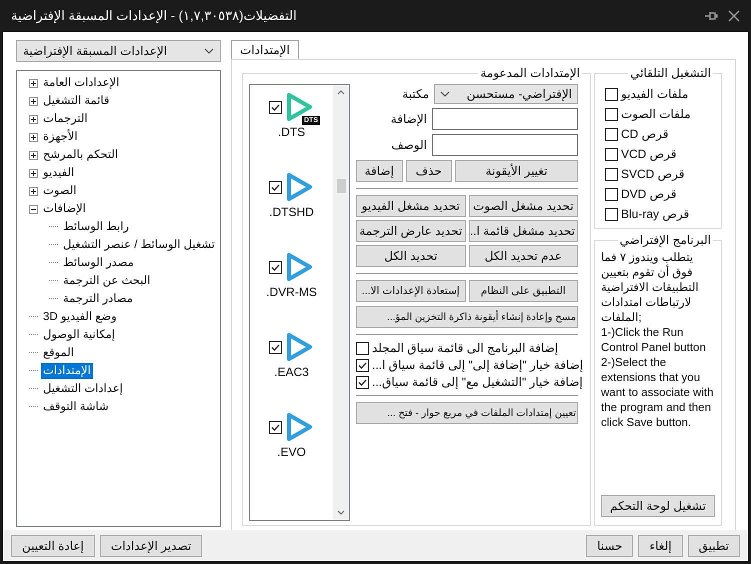 Image resolution: width=751 pixels, height=564 pixels. Describe the element at coordinates (523, 291) in the screenshot. I see `action-button: التطبيق على النظام` at that location.